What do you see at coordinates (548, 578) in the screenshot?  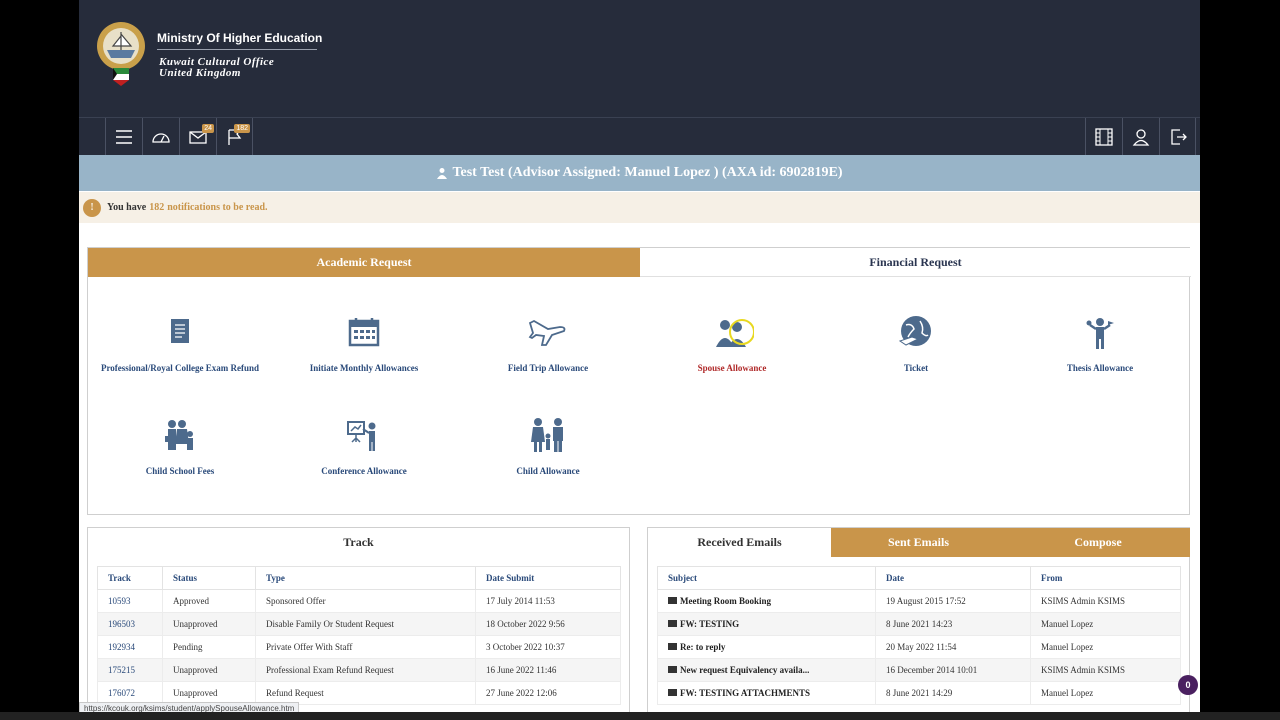 I see `column-header: Date Submit` at bounding box center [548, 578].